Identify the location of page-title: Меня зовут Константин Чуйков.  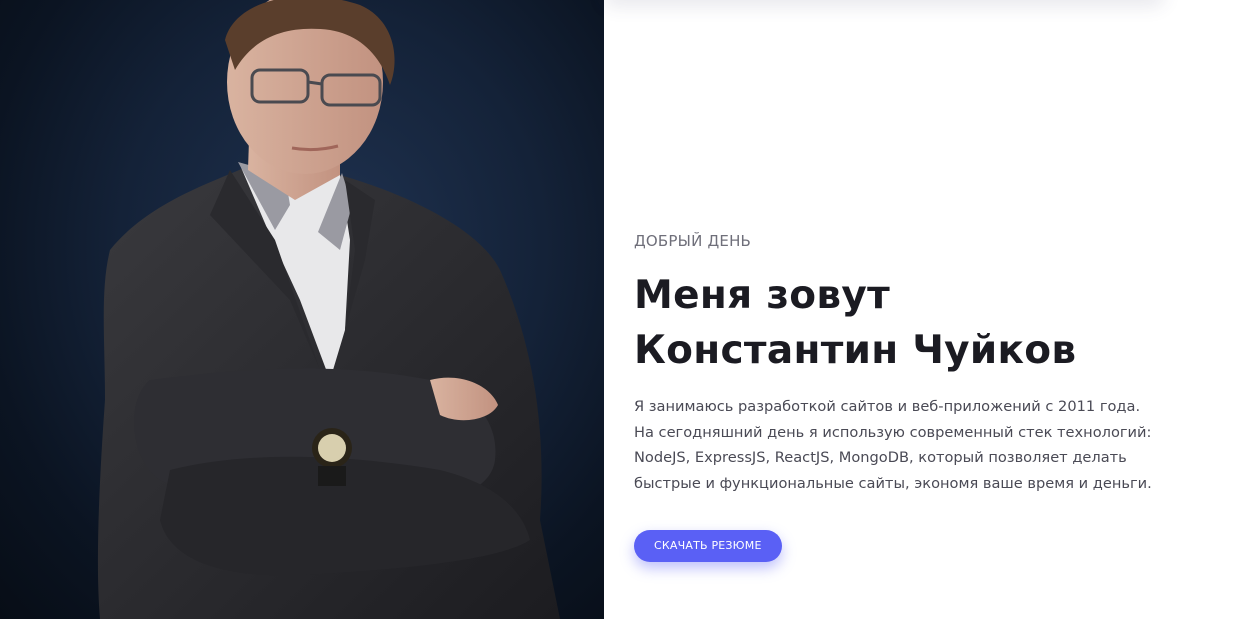
(914, 323).